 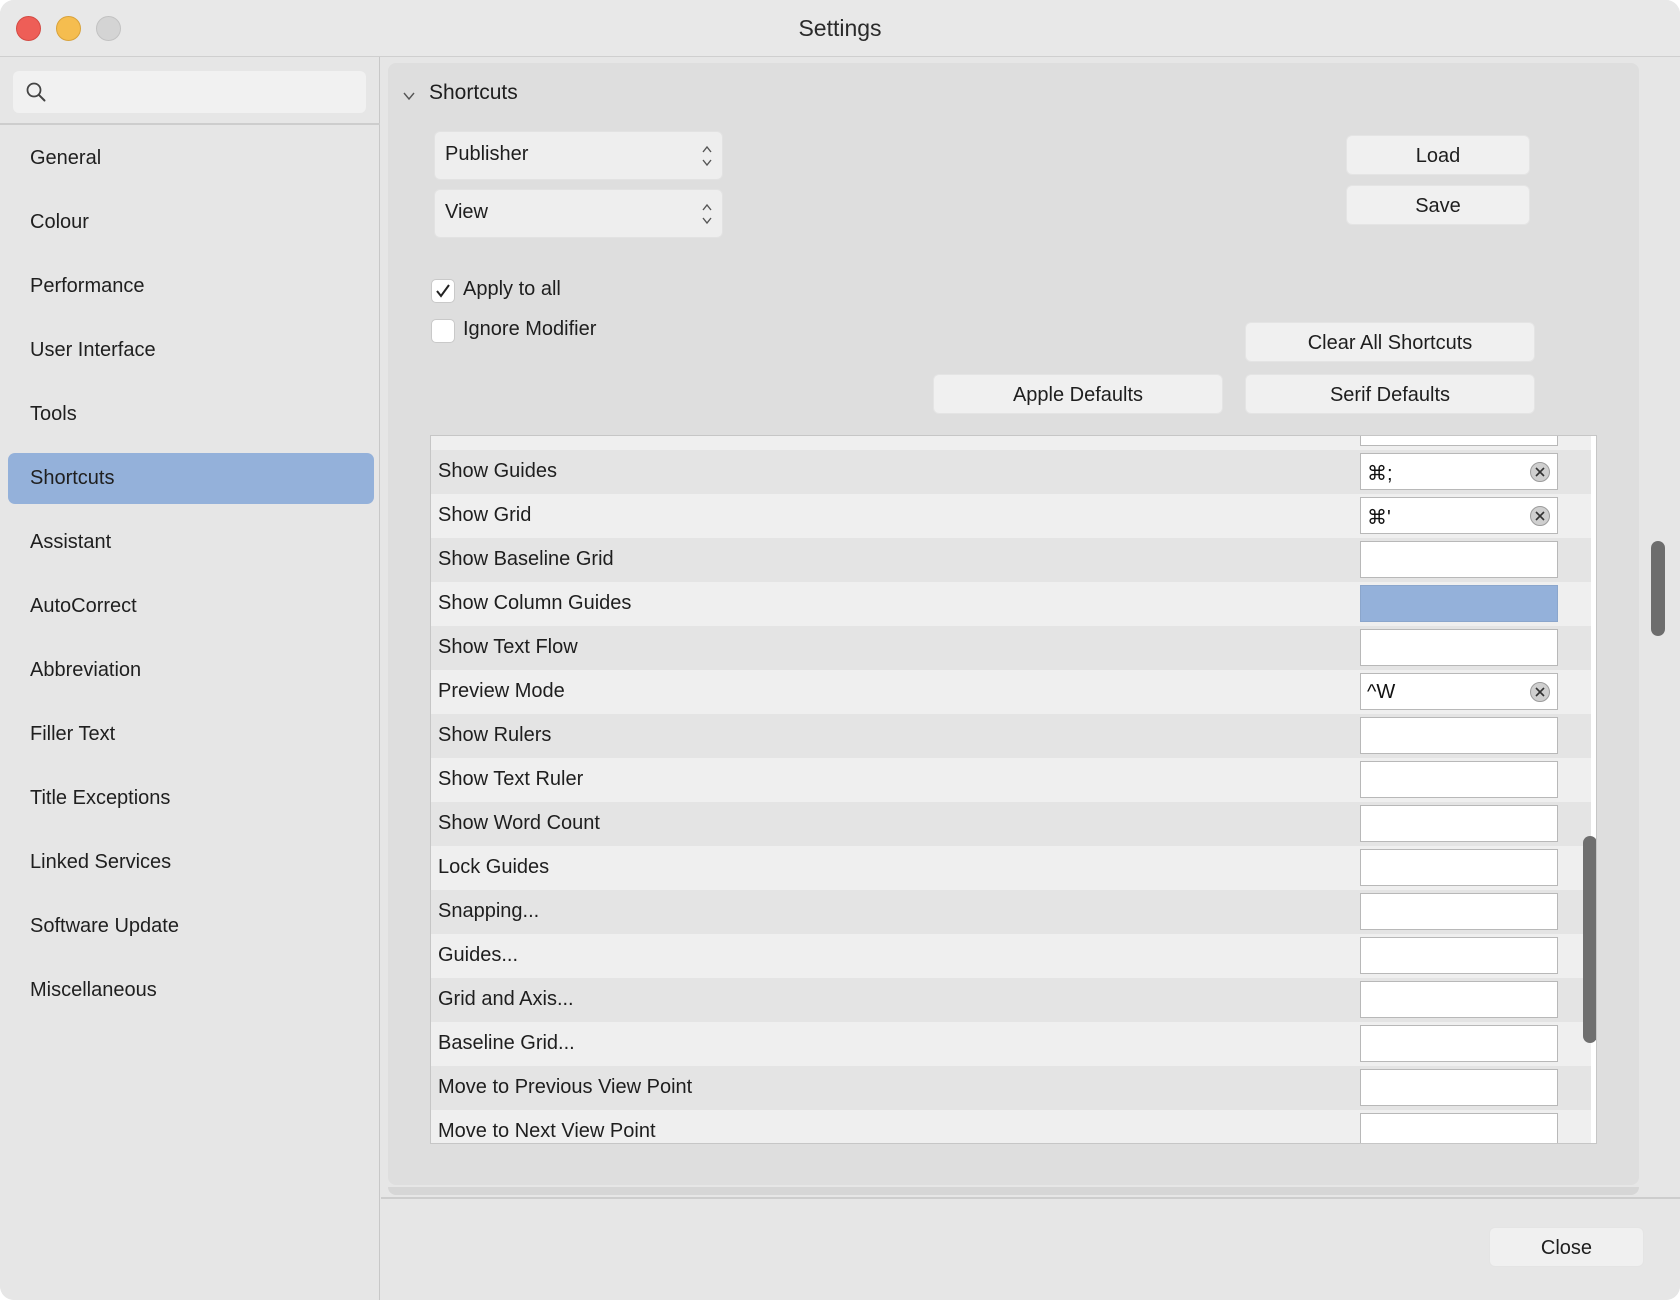 I want to click on section-title: Shortcuts, so click(x=473, y=92).